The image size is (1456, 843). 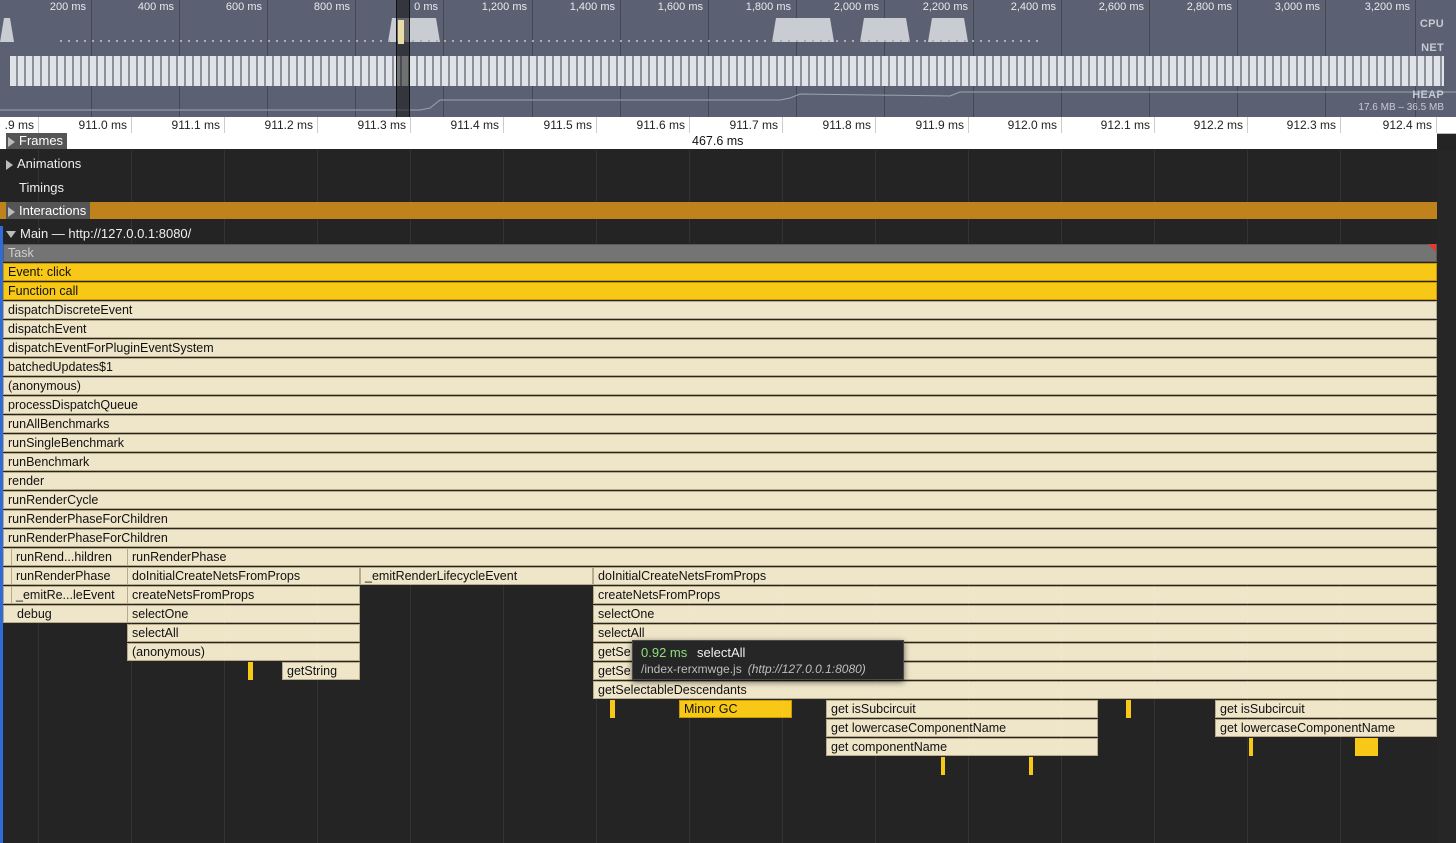 What do you see at coordinates (321, 671) in the screenshot?
I see `stack-frame: getString` at bounding box center [321, 671].